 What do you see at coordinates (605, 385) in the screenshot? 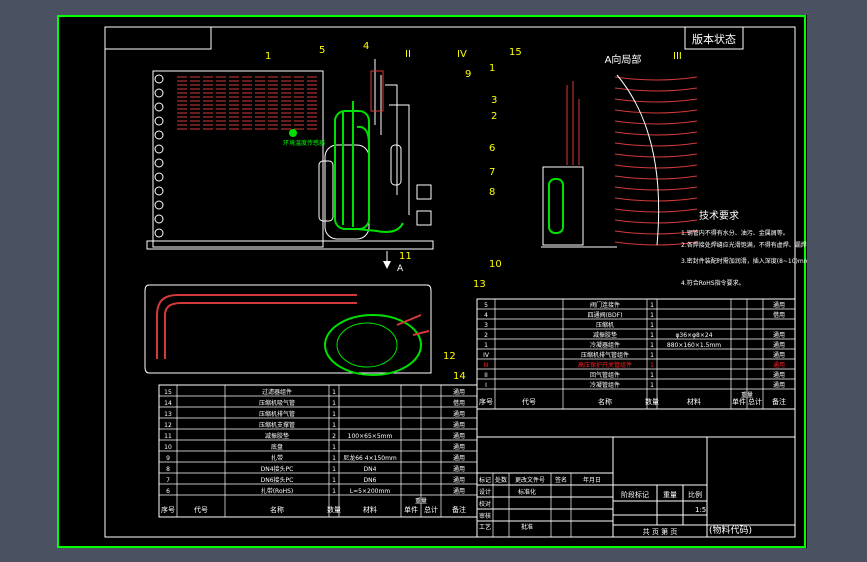
I see `table-cell: 冷凝管组件` at bounding box center [605, 385].